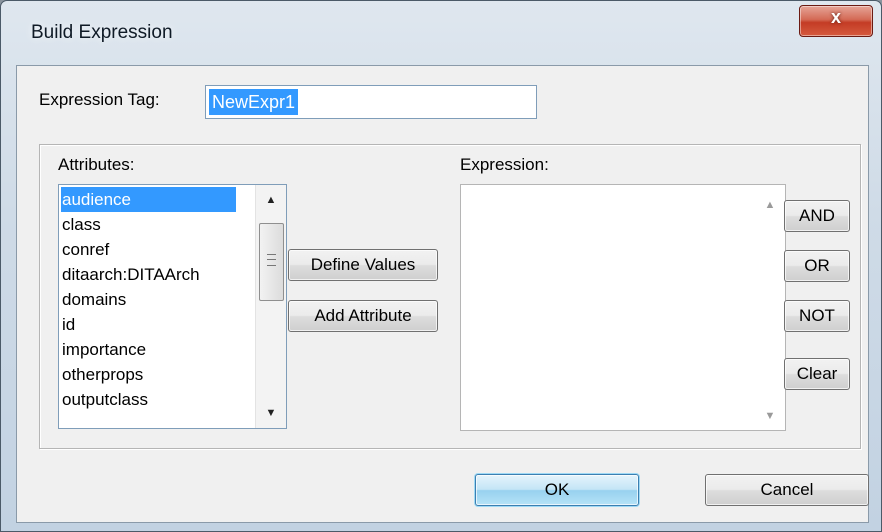 Image resolution: width=882 pixels, height=532 pixels. What do you see at coordinates (148, 324) in the screenshot?
I see `list-item-id: id` at bounding box center [148, 324].